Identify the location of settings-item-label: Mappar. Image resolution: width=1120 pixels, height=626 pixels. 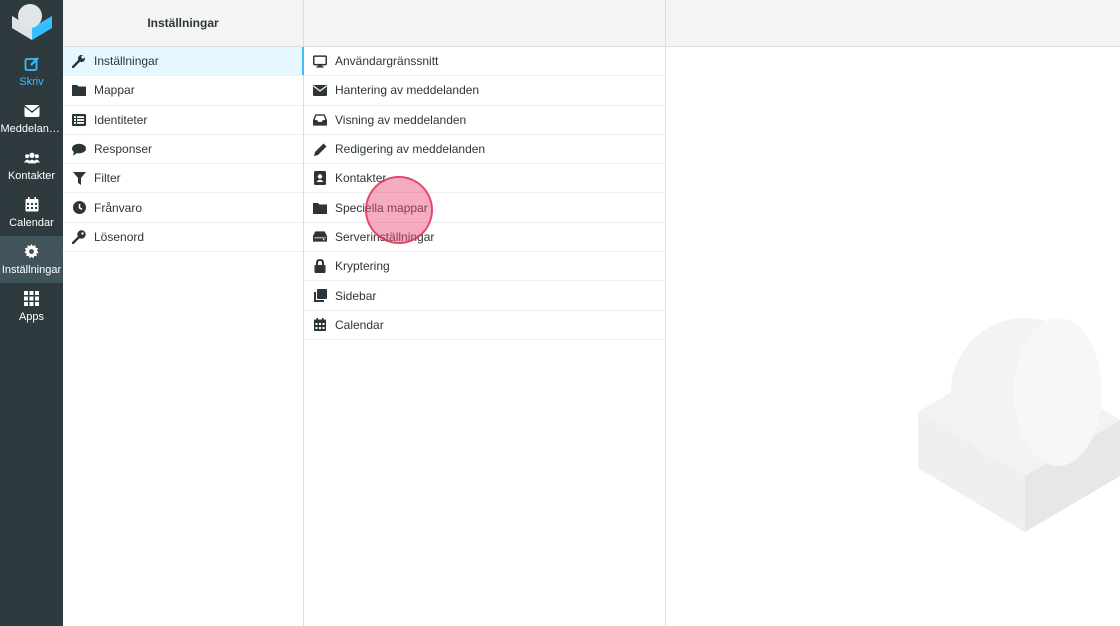
(114, 90).